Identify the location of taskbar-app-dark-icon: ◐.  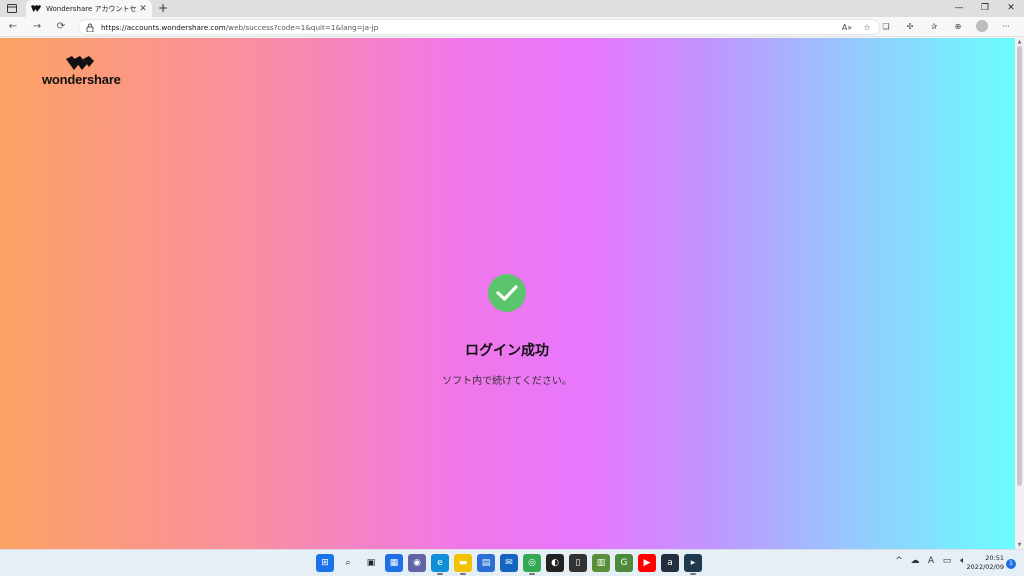
(555, 563).